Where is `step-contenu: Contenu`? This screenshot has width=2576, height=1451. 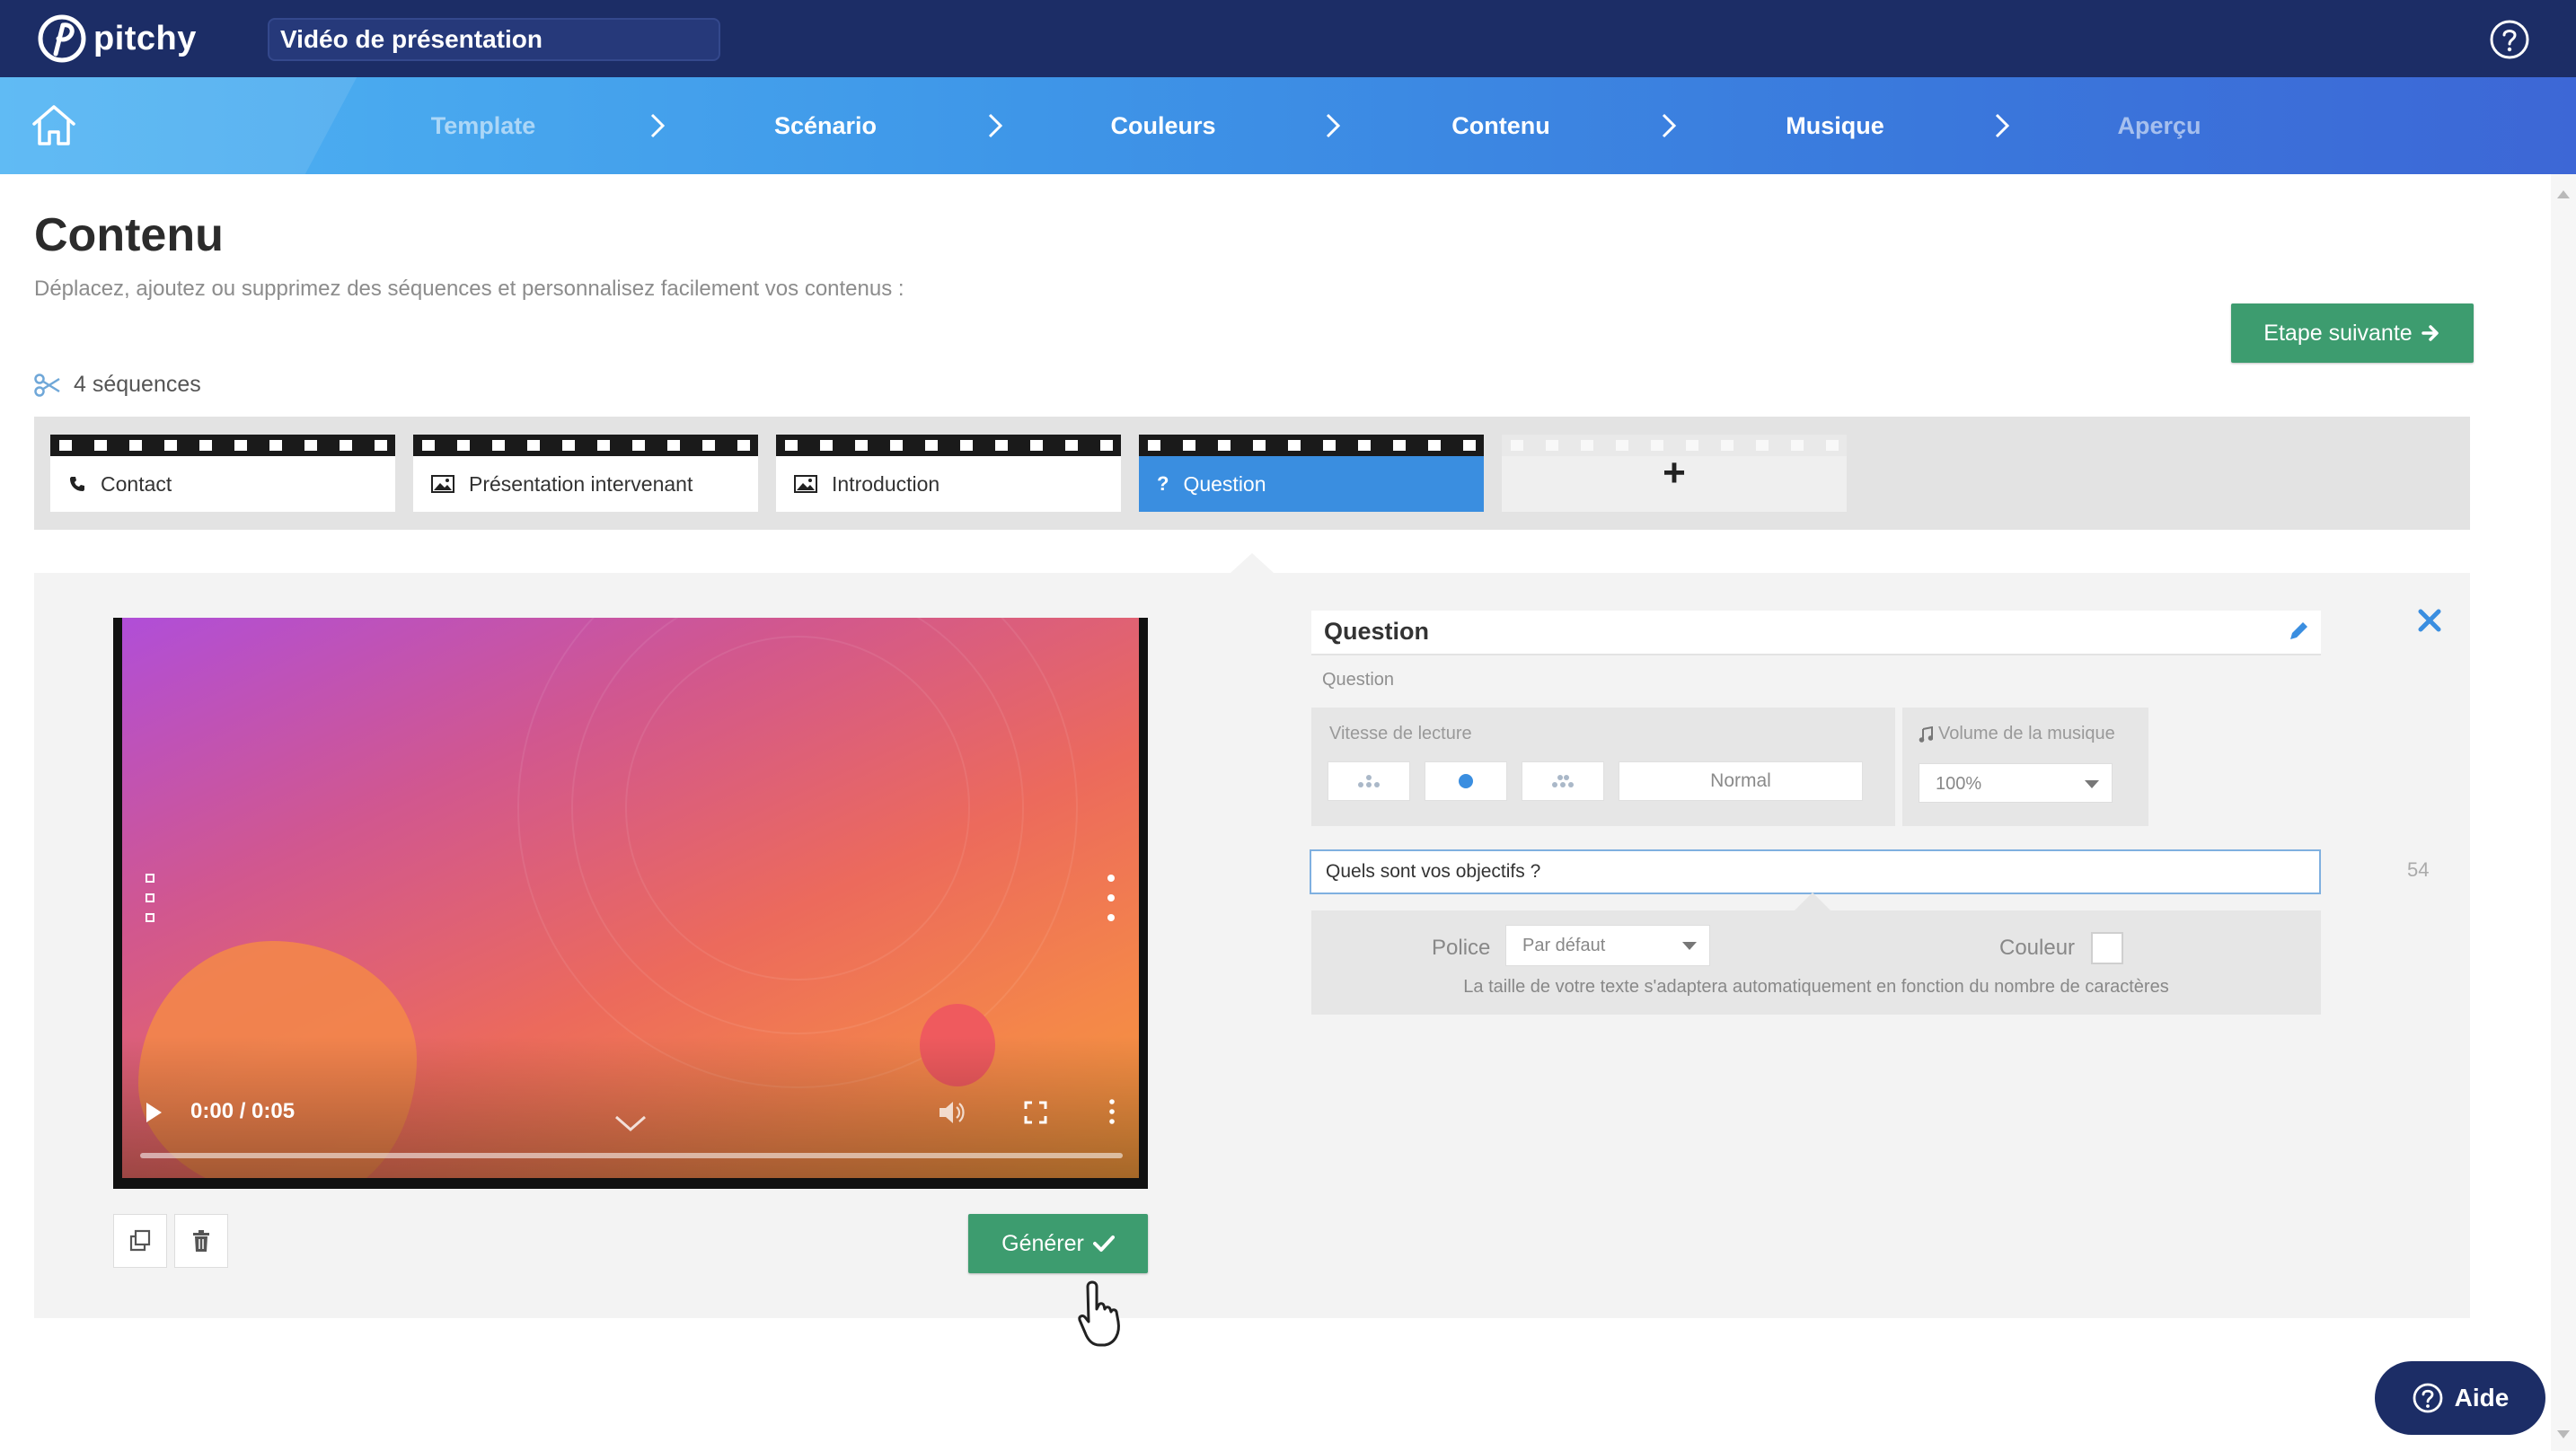 step-contenu: Contenu is located at coordinates (1500, 125).